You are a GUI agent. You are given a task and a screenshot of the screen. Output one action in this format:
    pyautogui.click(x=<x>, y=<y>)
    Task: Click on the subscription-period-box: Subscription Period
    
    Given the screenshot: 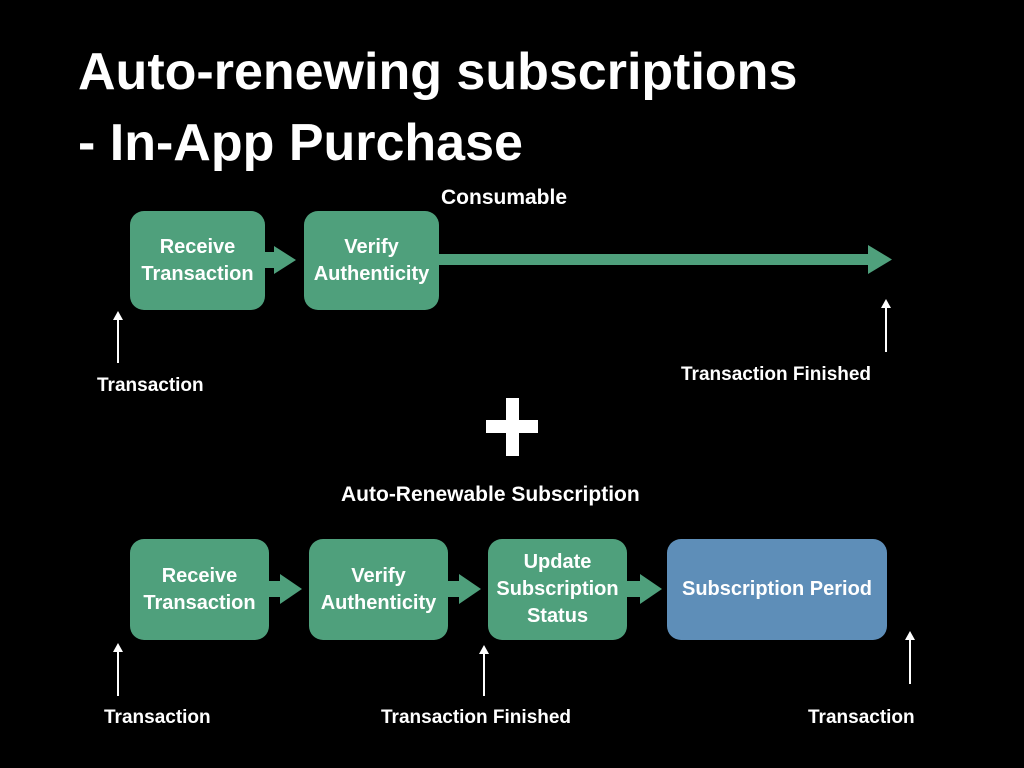 What is the action you would take?
    pyautogui.click(x=777, y=589)
    